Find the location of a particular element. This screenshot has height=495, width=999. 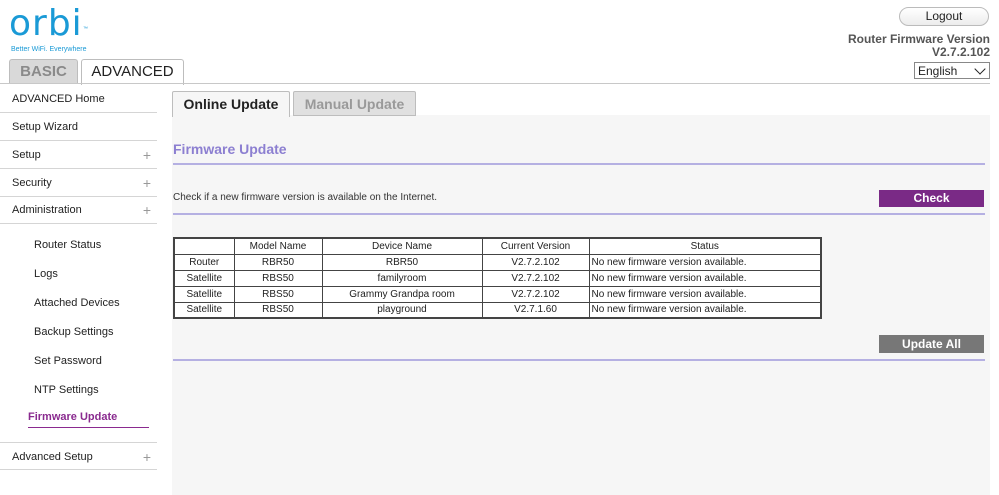

sidebar-item-administration: Administration + is located at coordinates (78, 210).